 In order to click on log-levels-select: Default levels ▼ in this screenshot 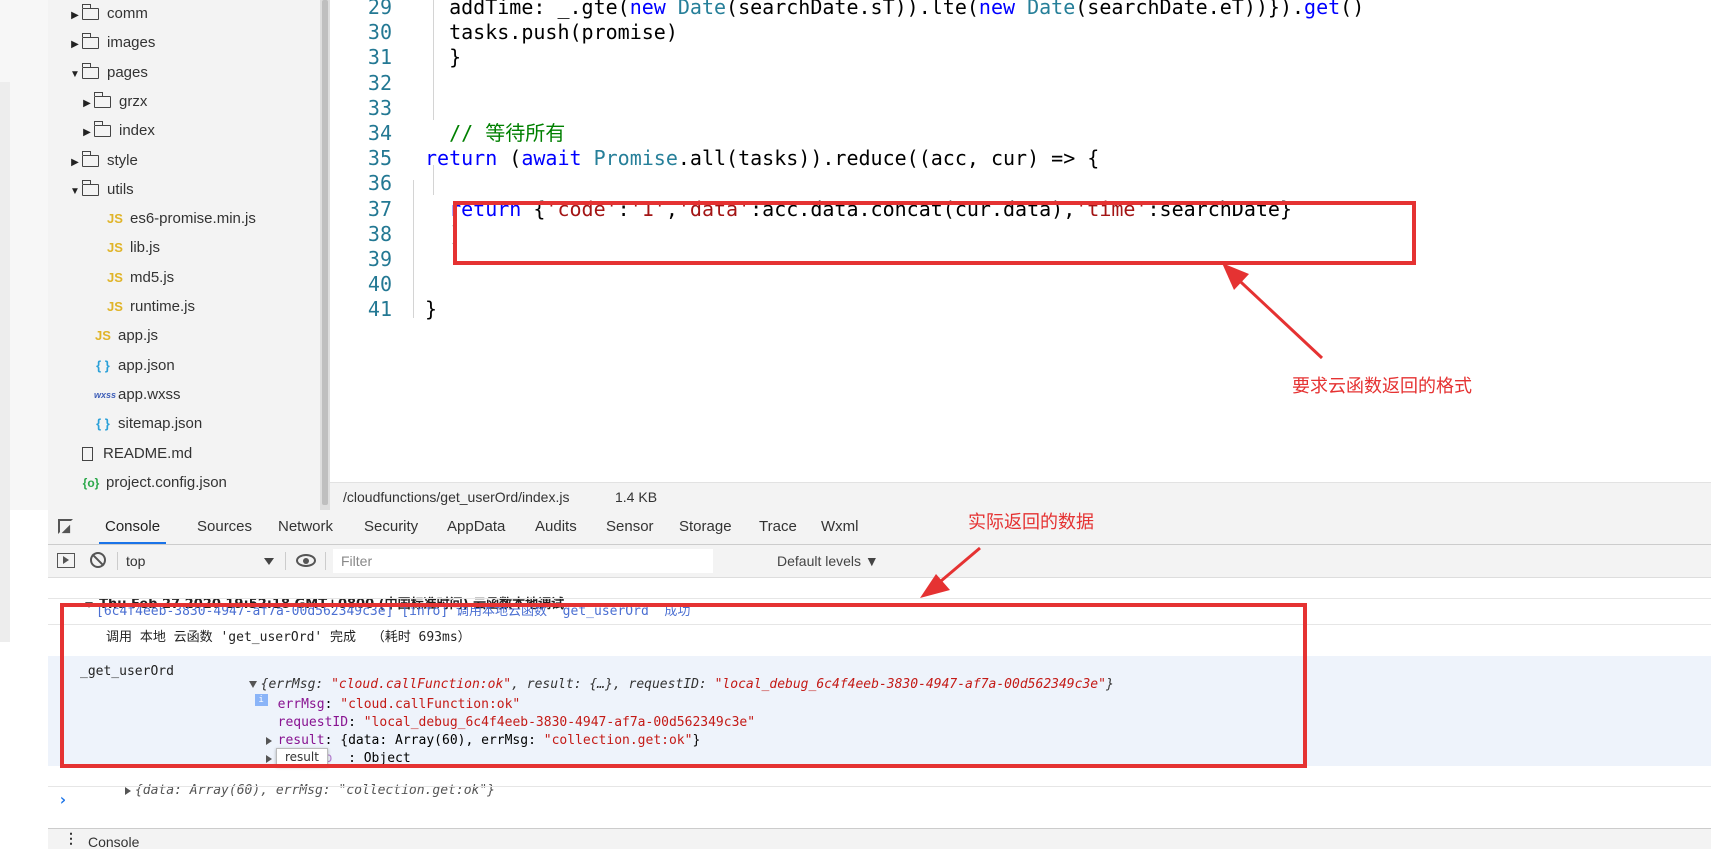, I will do `click(828, 561)`.